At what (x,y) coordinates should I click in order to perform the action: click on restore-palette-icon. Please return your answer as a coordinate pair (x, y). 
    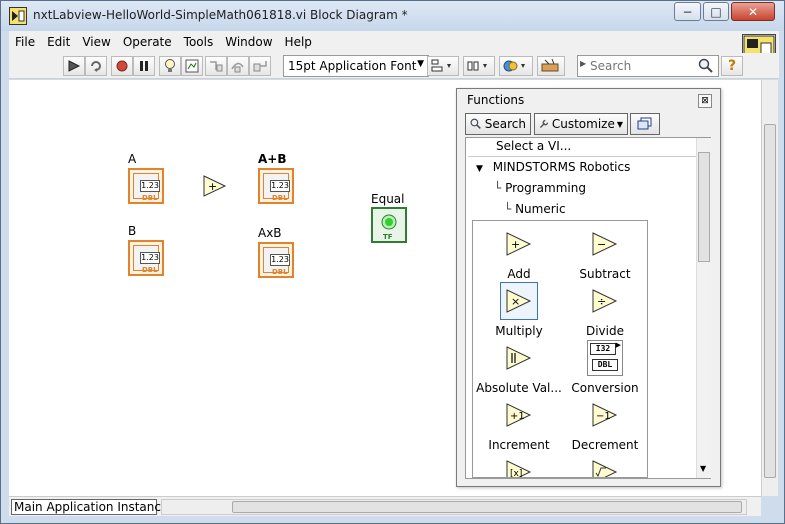
    Looking at the image, I should click on (644, 123).